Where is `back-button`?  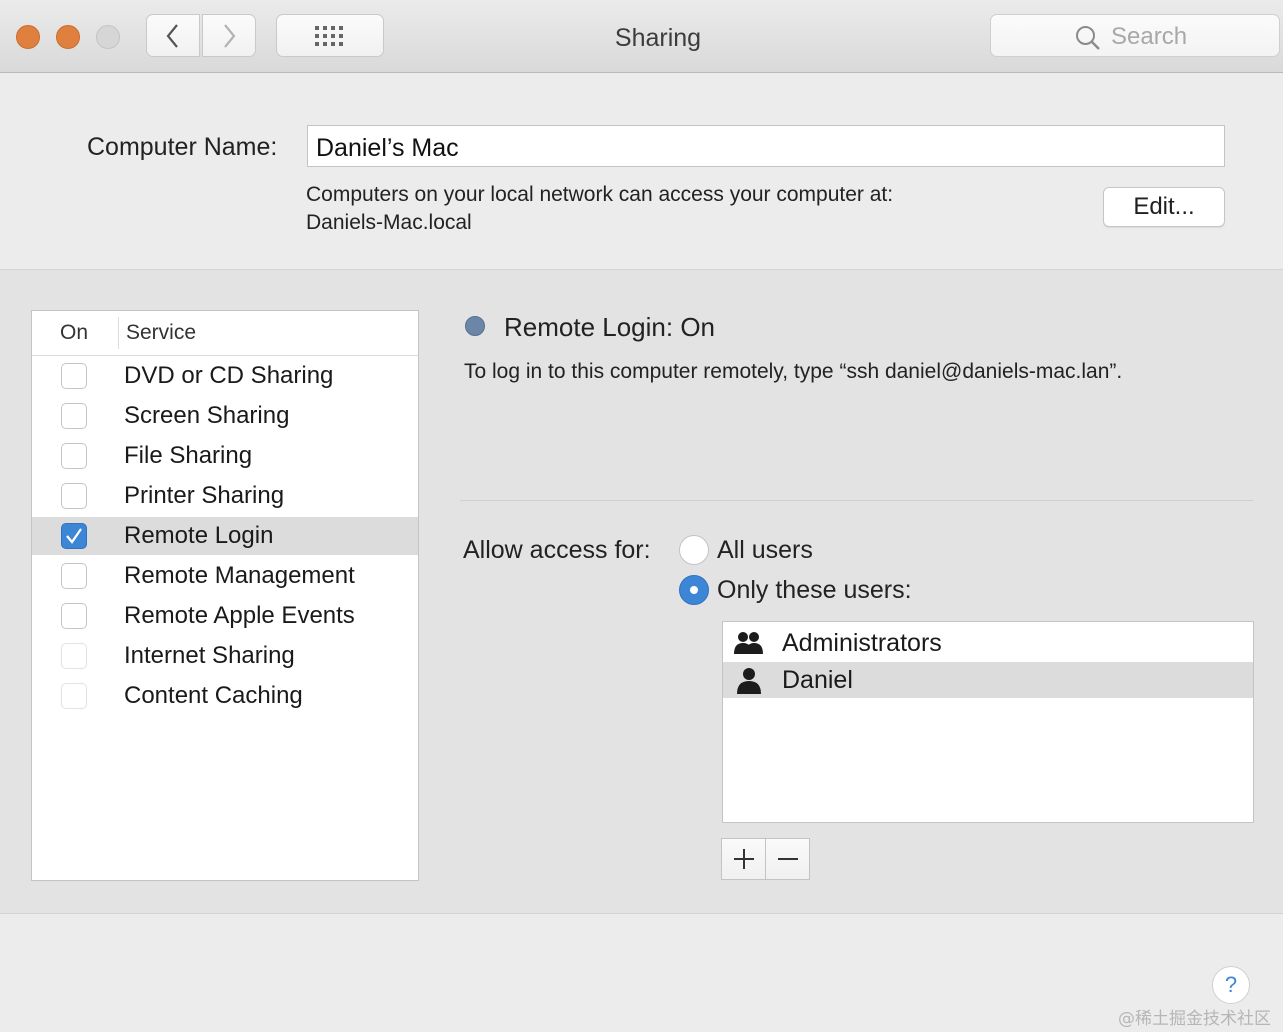
back-button is located at coordinates (173, 35).